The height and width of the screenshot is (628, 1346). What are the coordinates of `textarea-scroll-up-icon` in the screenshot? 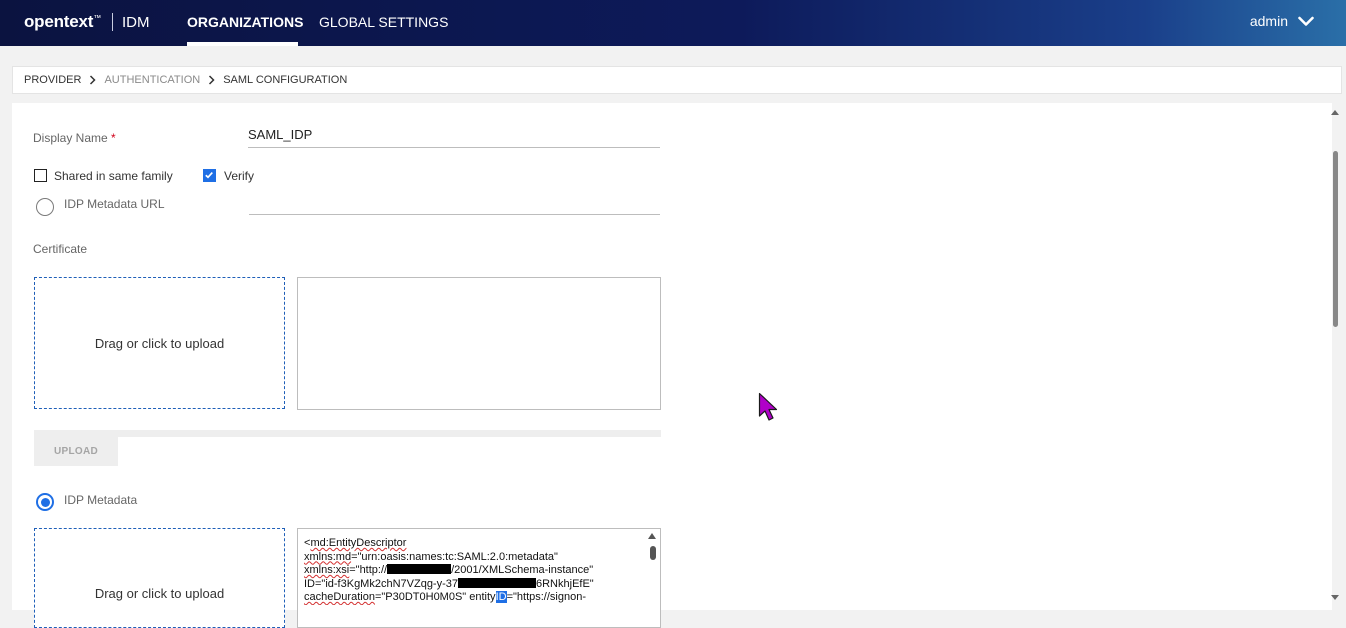 It's located at (652, 536).